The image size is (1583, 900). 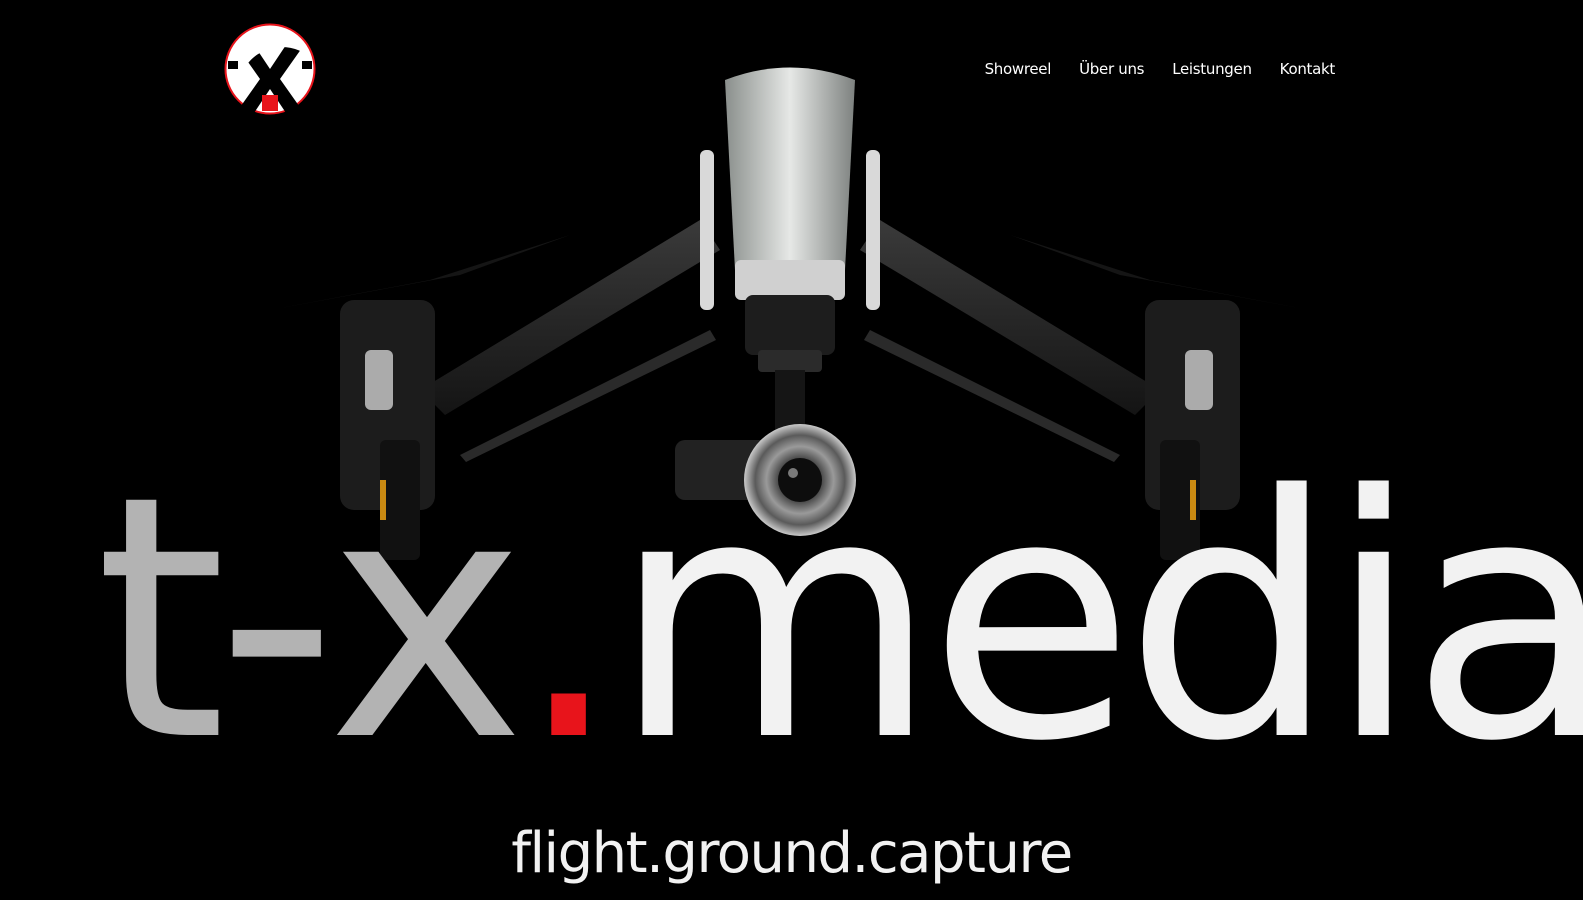 What do you see at coordinates (310, 620) in the screenshot?
I see `wordmark-tx: t-x` at bounding box center [310, 620].